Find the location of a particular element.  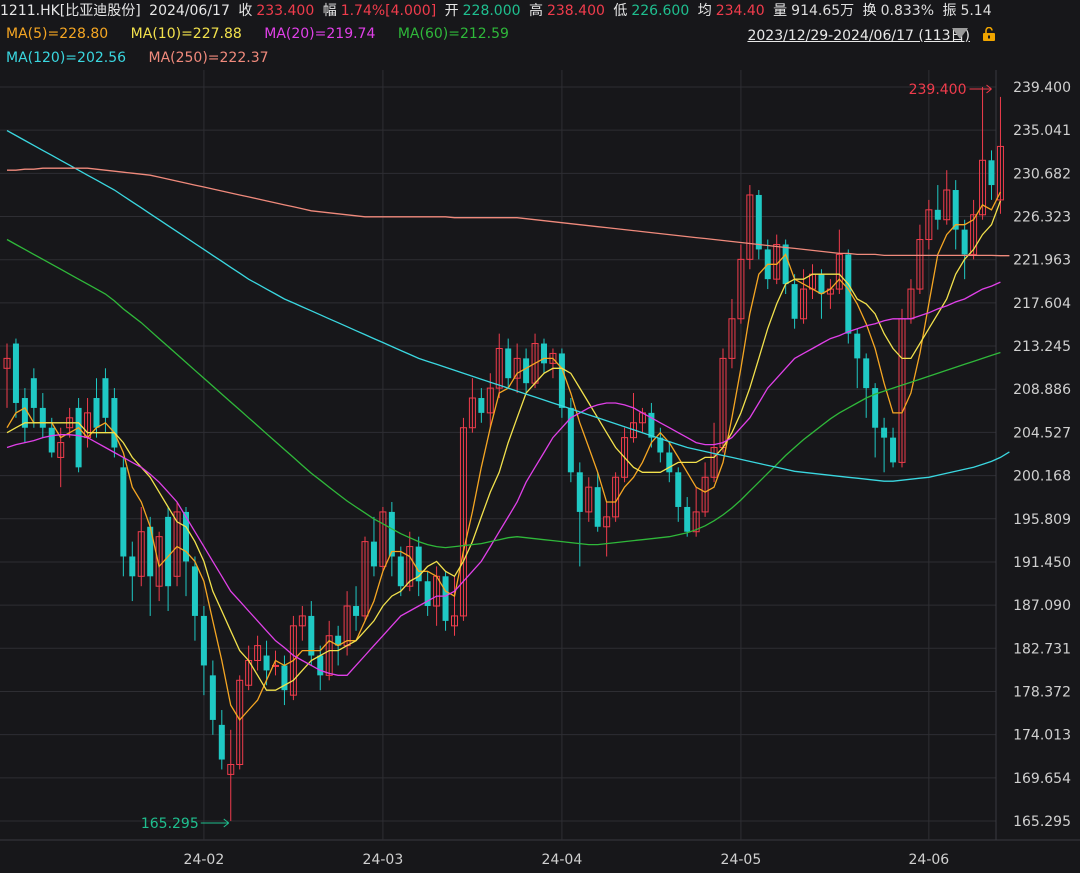

y-tick-label: 174.013 is located at coordinates (1042, 736).